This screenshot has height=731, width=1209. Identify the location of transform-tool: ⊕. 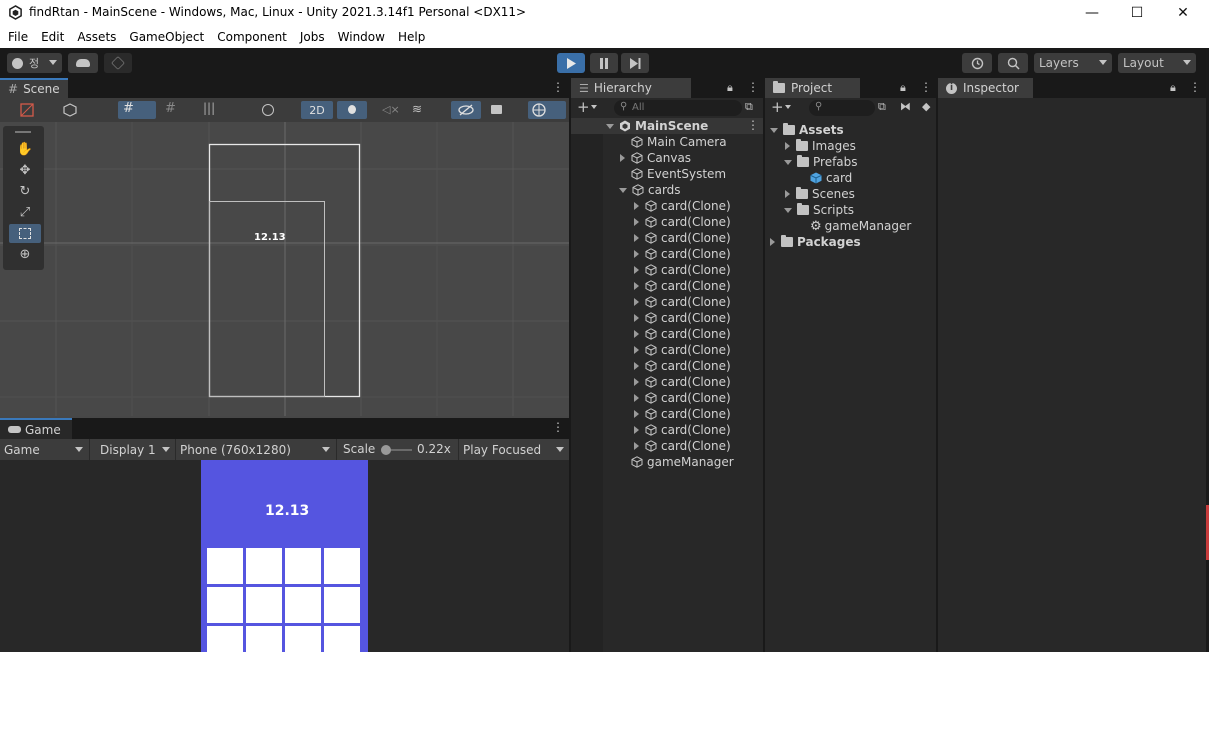
(25, 254).